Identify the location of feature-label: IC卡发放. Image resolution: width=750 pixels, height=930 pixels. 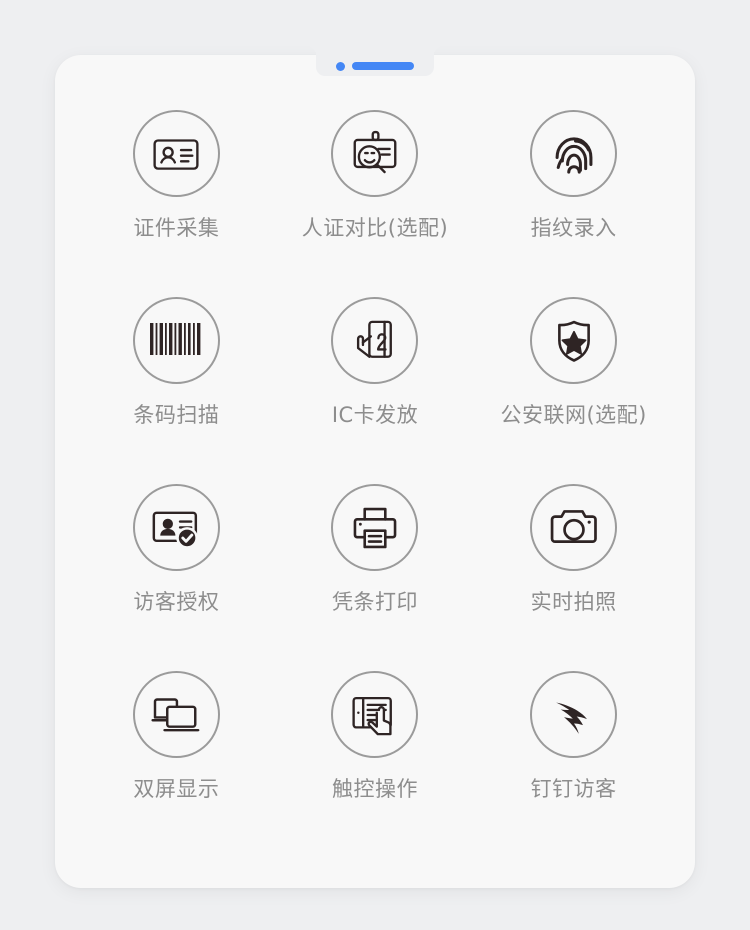
(375, 415).